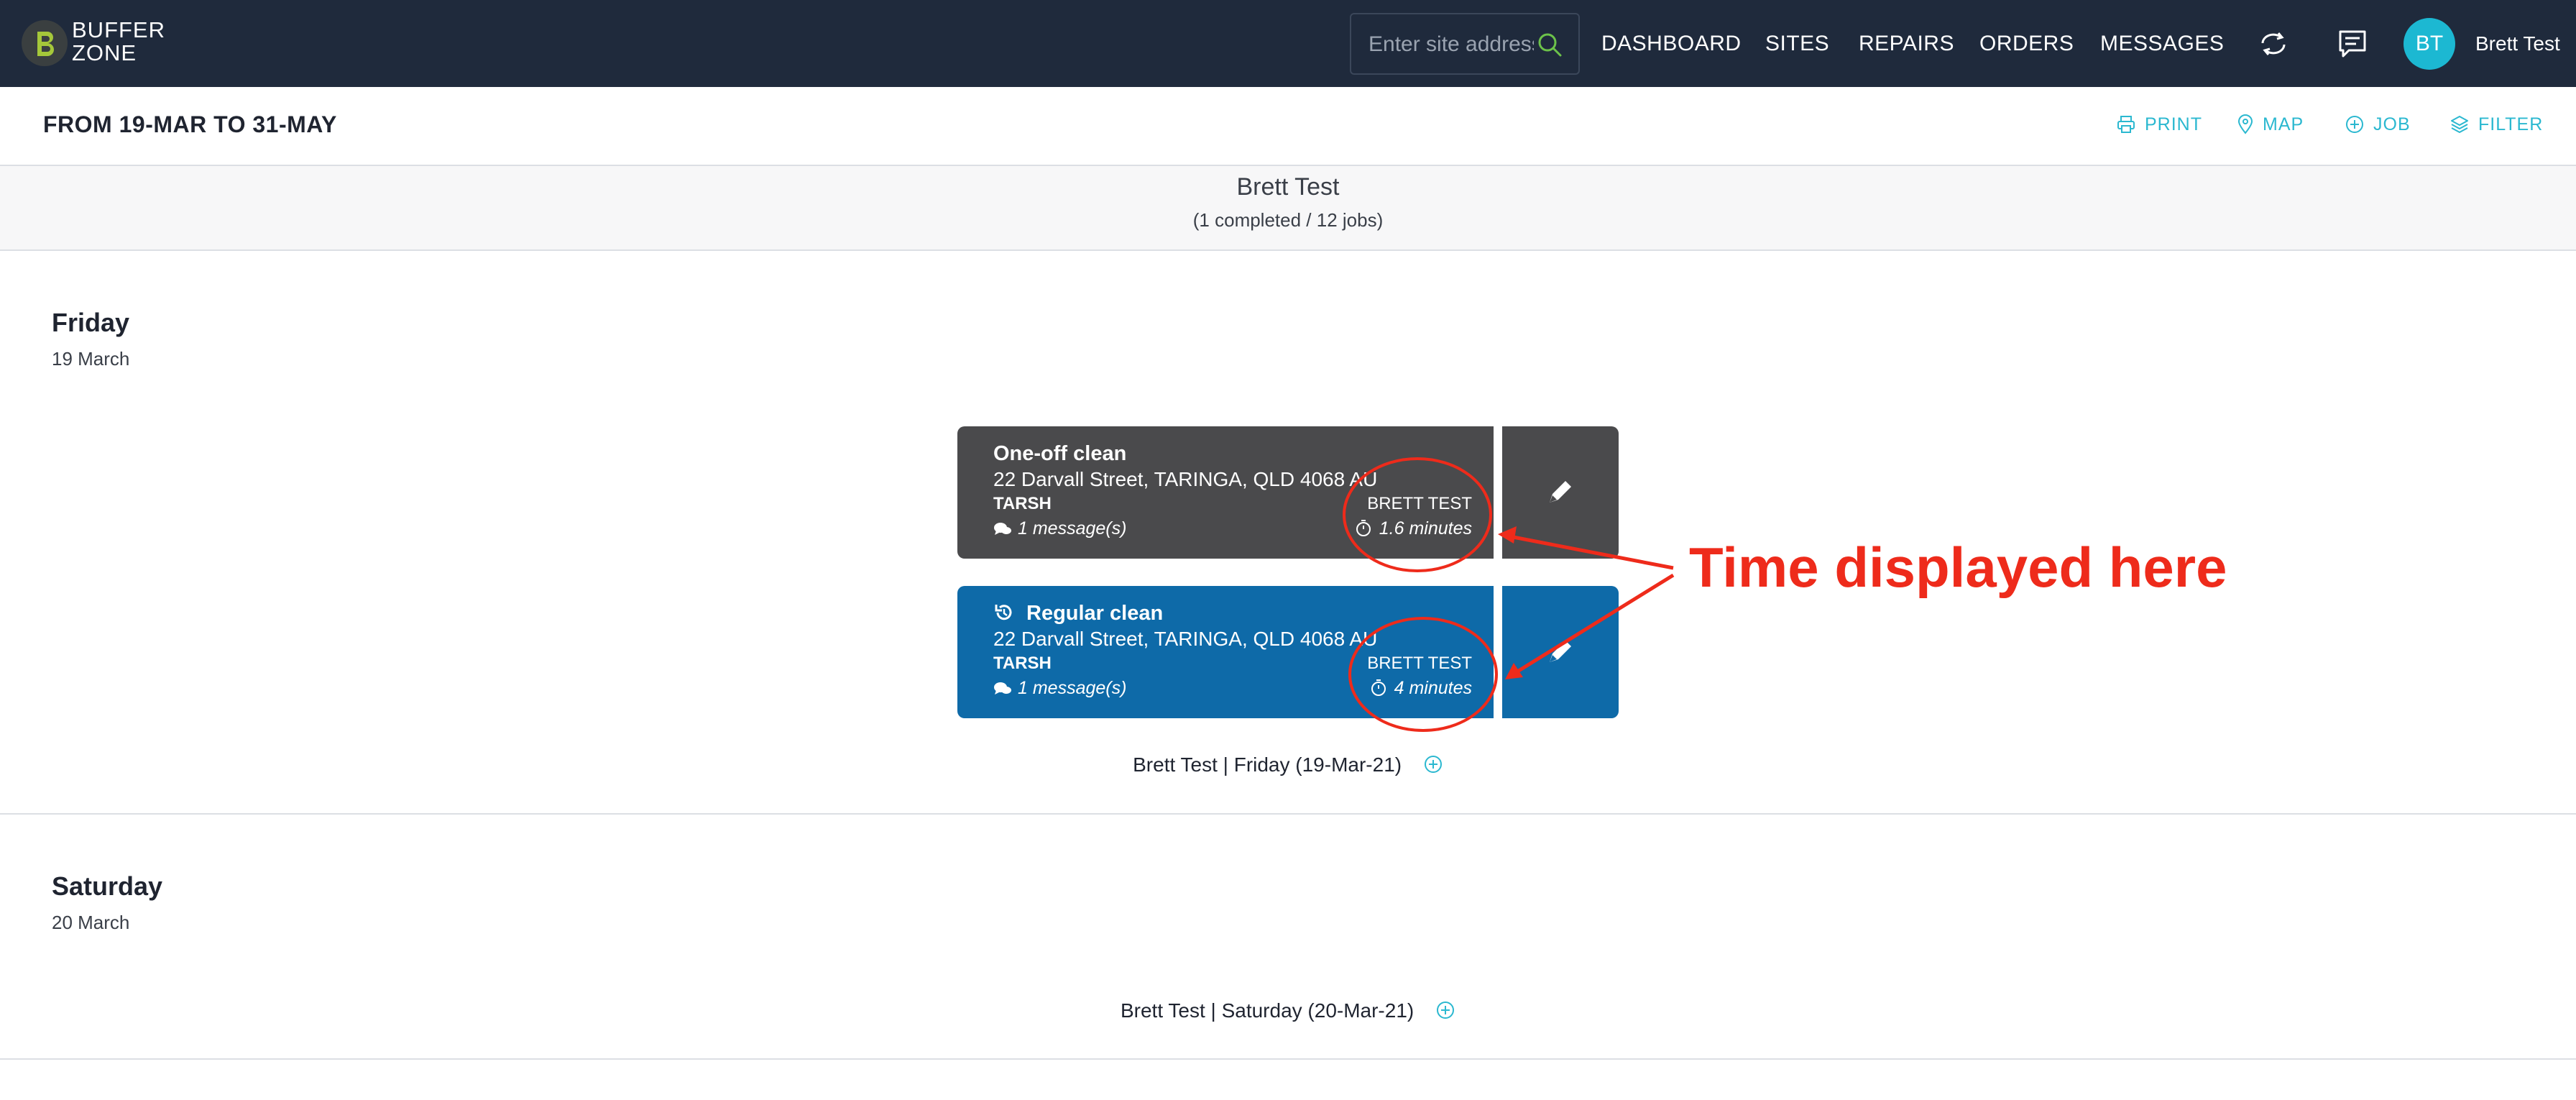 This screenshot has width=2576, height=1100. I want to click on search-icon, so click(1549, 44).